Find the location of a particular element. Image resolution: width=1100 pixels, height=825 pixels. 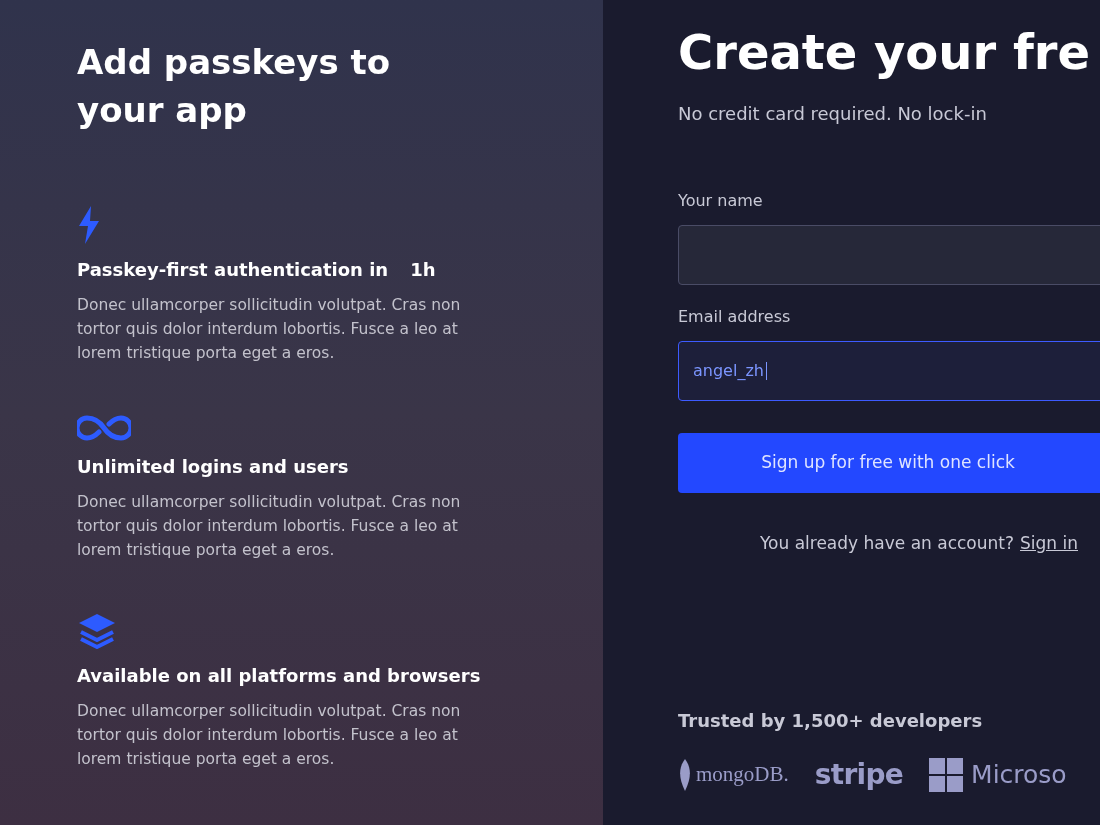

field-label: Your name is located at coordinates (720, 201).